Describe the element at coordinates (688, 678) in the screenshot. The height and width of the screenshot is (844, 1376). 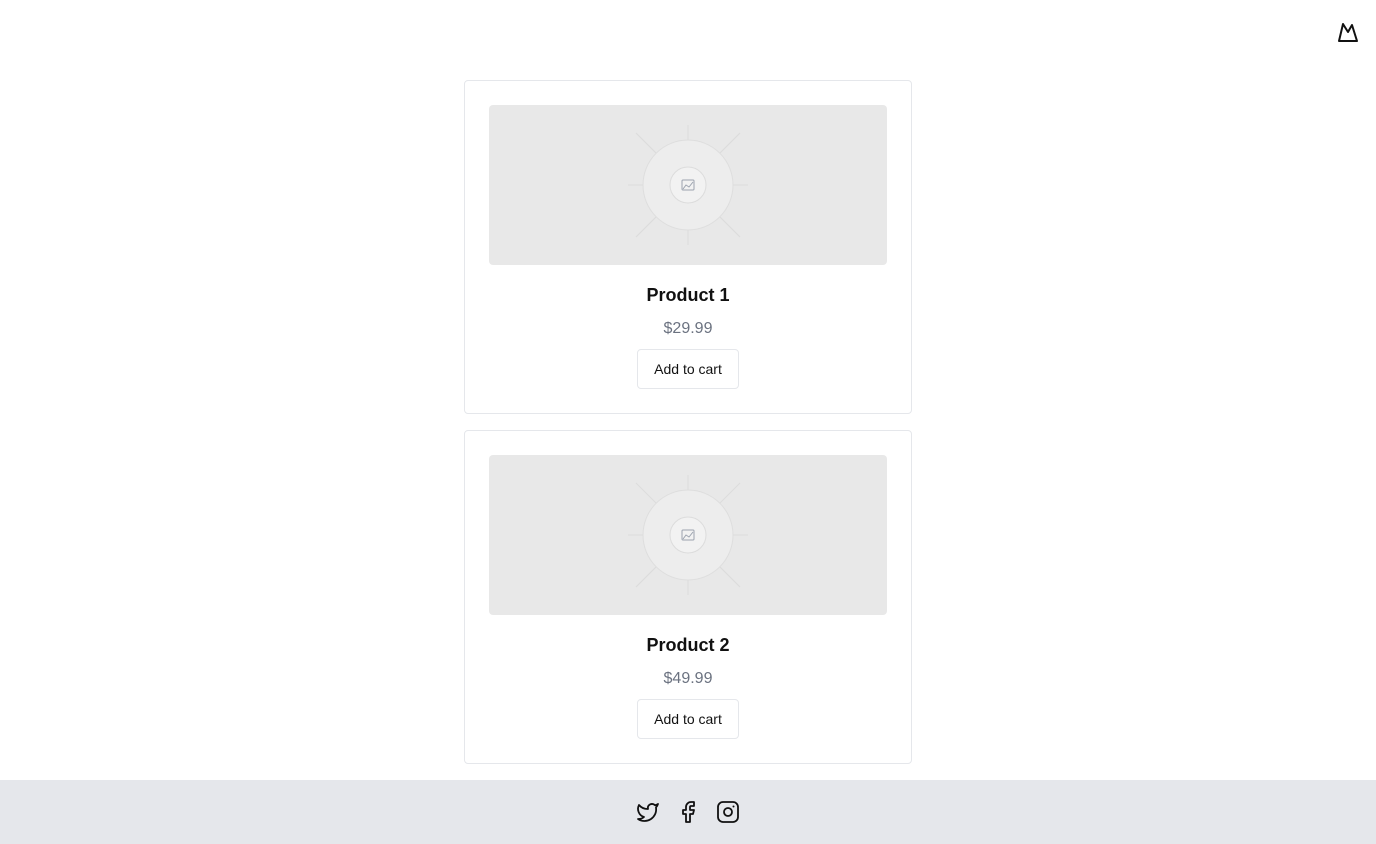
I see `product-price: $49.99` at that location.